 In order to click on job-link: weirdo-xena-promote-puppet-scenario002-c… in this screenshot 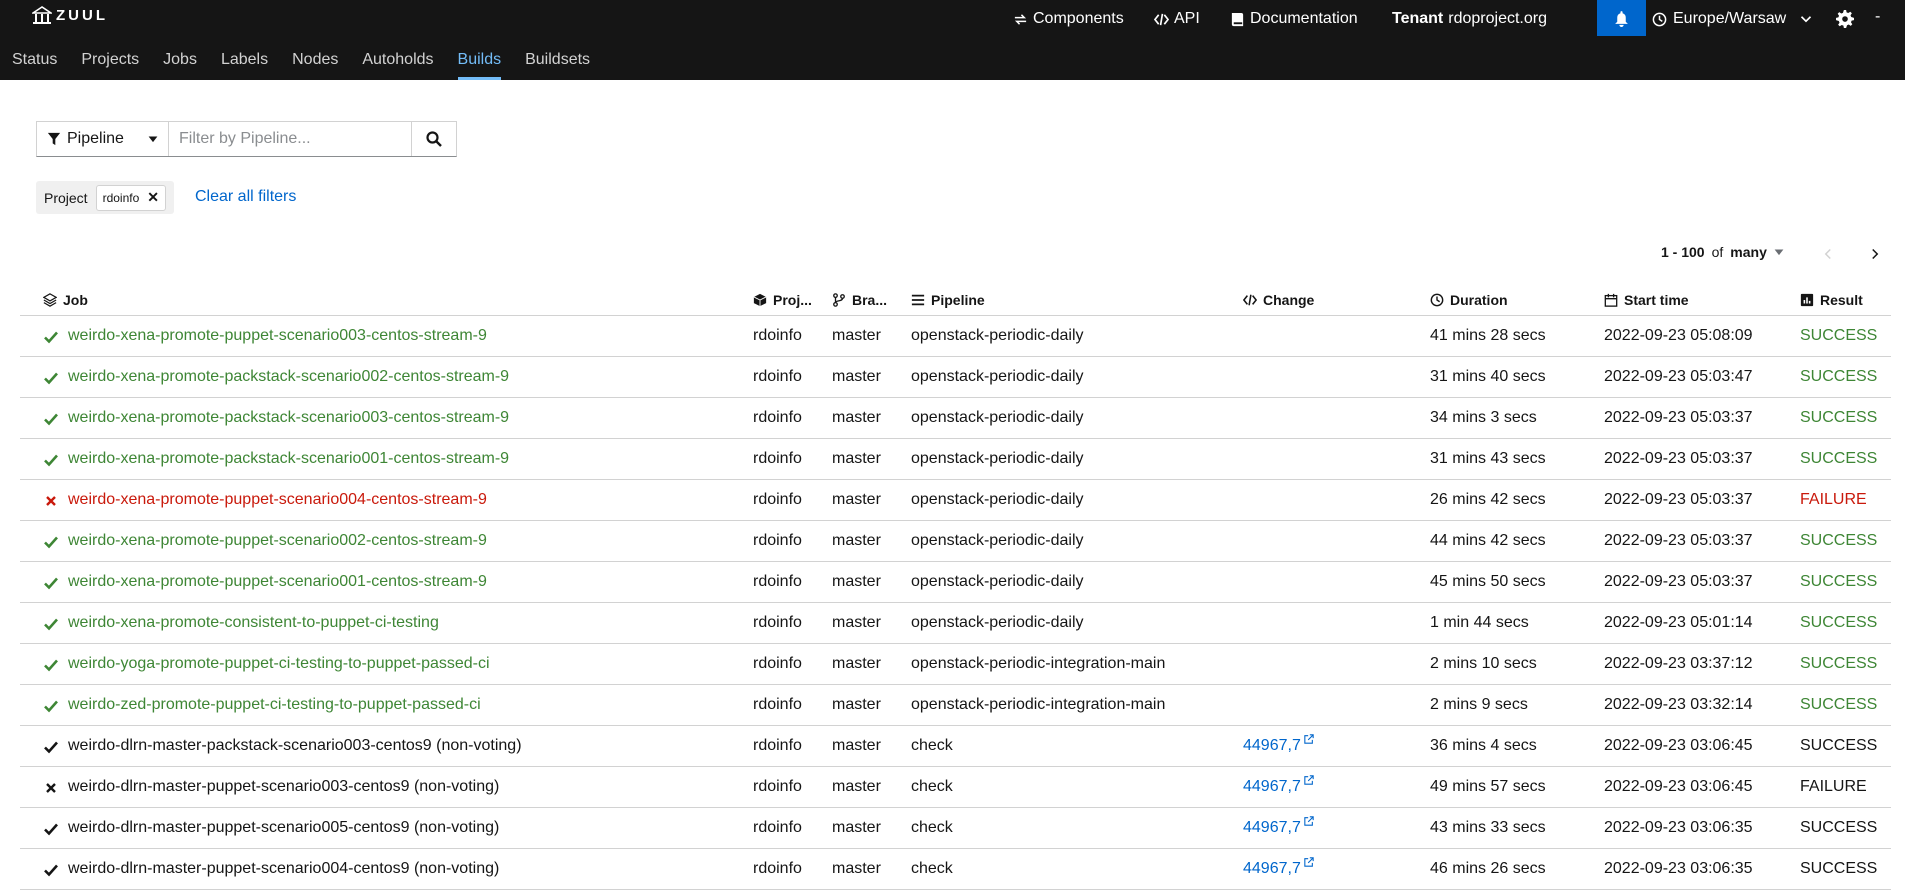, I will do `click(277, 541)`.